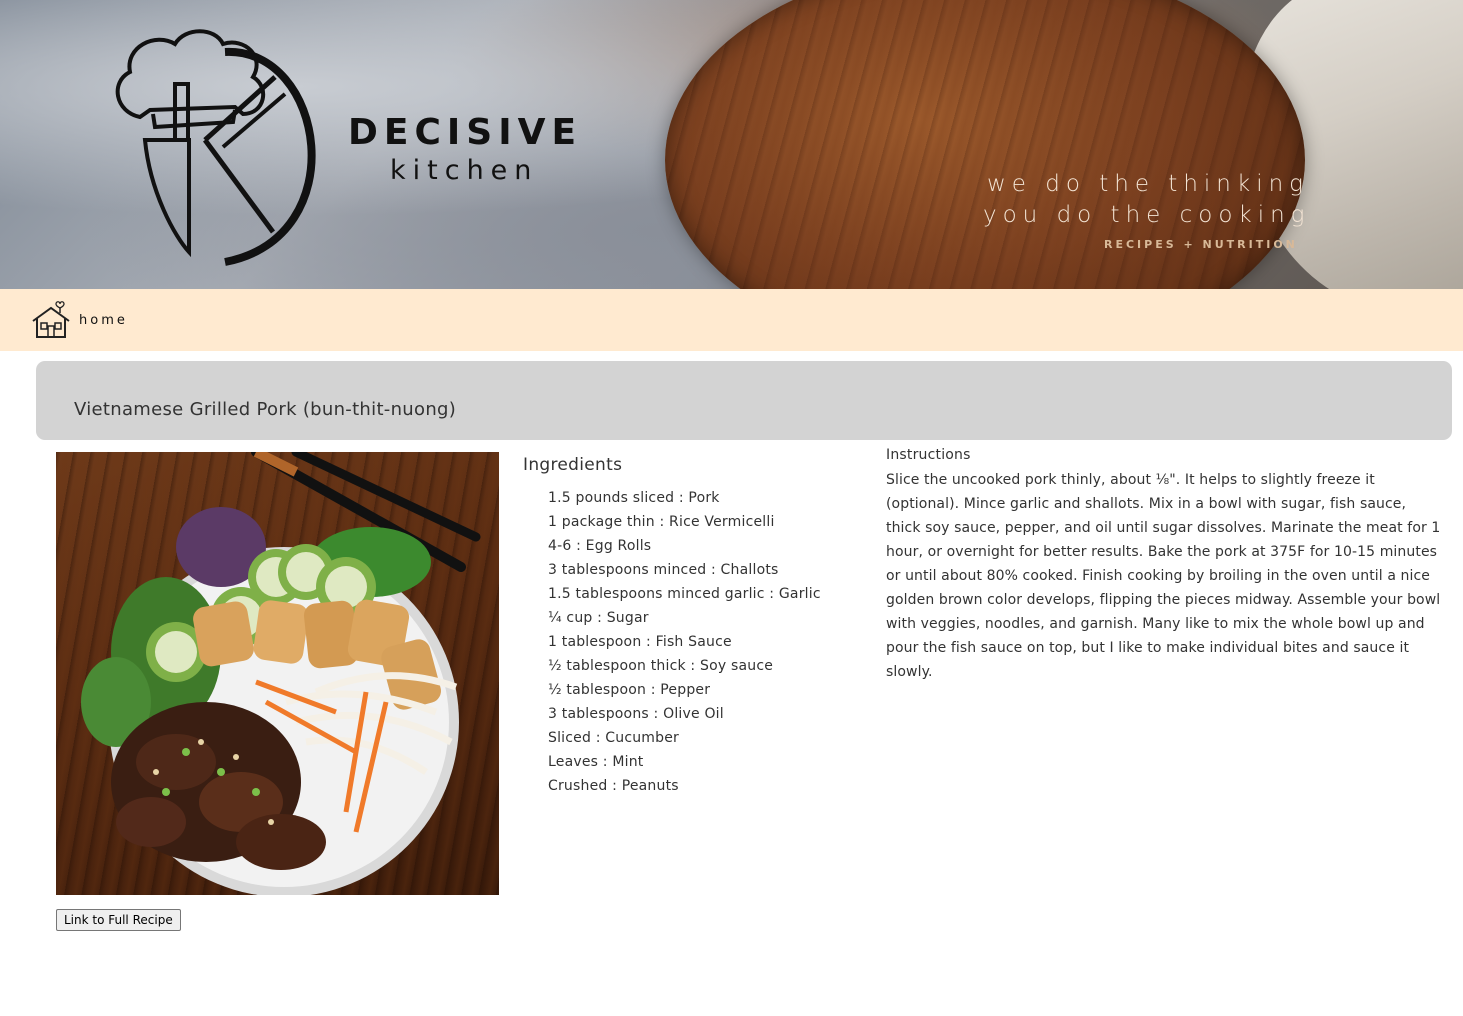  Describe the element at coordinates (1147, 215) in the screenshot. I see `tagline-line-2: you do the cooking` at that location.